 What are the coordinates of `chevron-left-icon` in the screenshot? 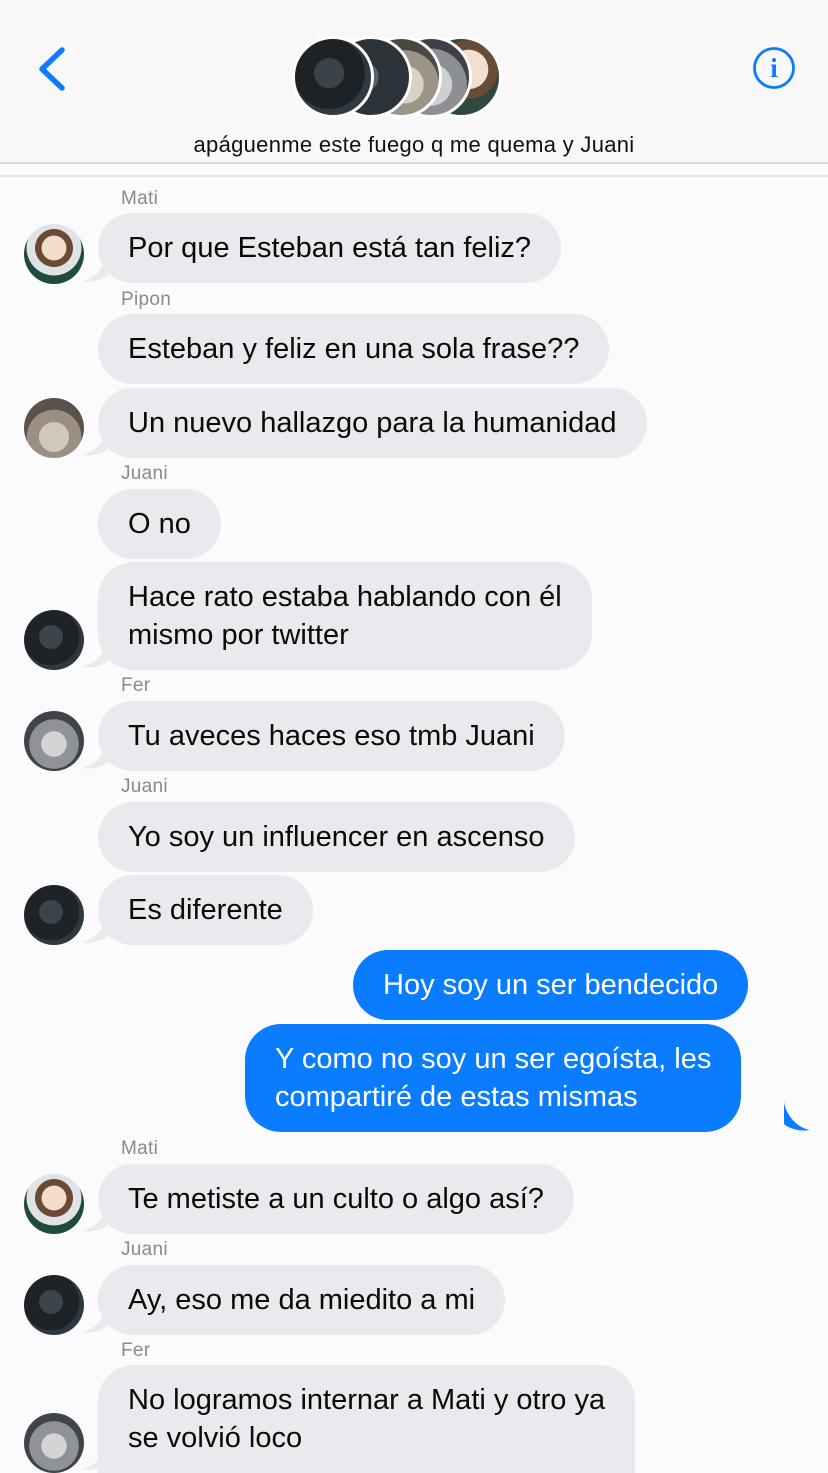 It's located at (52, 69).